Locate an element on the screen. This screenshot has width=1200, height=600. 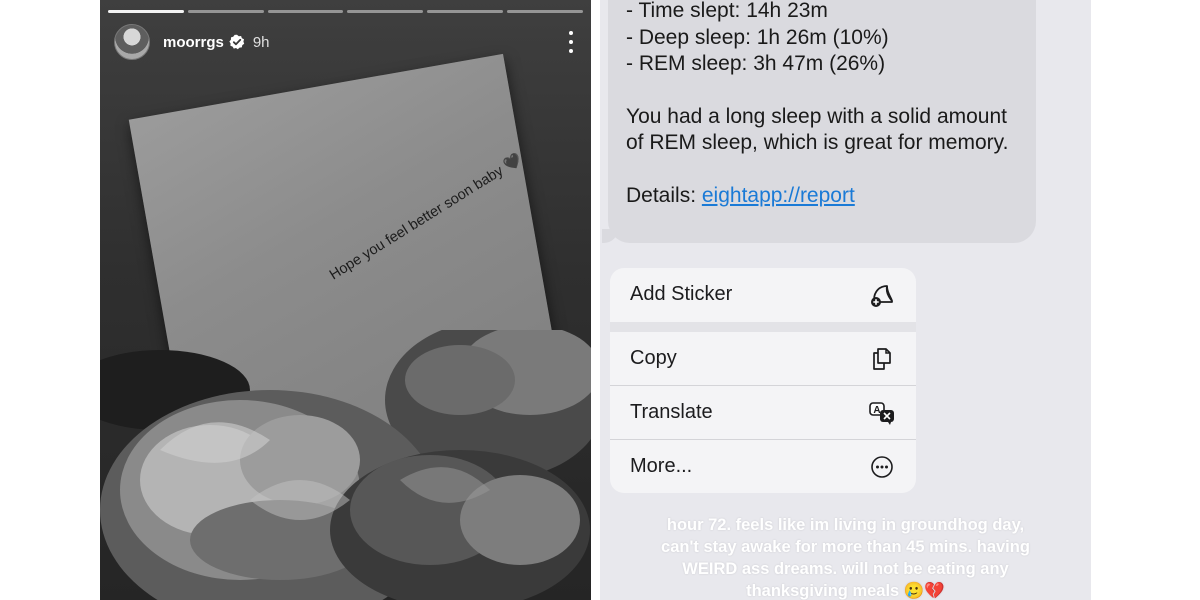
menu-section-divider is located at coordinates (763, 327).